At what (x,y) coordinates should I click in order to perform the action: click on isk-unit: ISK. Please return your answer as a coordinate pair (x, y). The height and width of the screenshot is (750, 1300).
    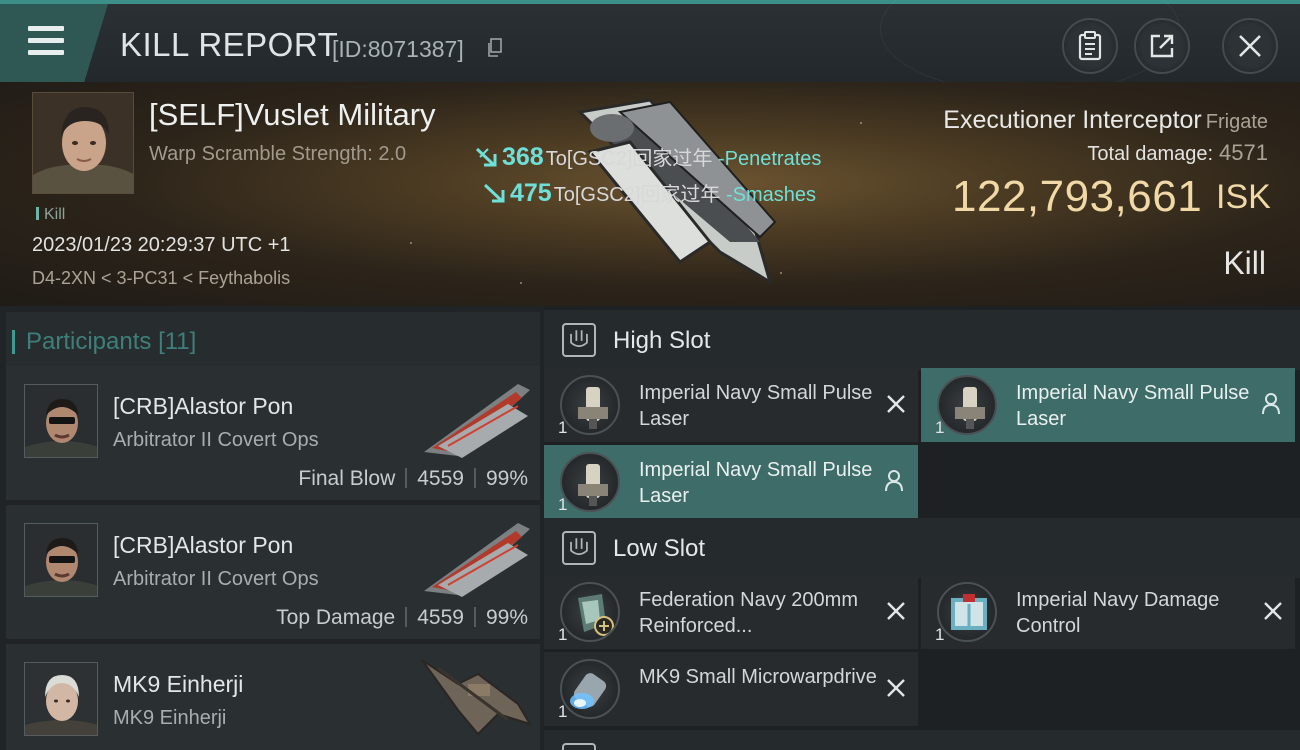
    Looking at the image, I should click on (1243, 197).